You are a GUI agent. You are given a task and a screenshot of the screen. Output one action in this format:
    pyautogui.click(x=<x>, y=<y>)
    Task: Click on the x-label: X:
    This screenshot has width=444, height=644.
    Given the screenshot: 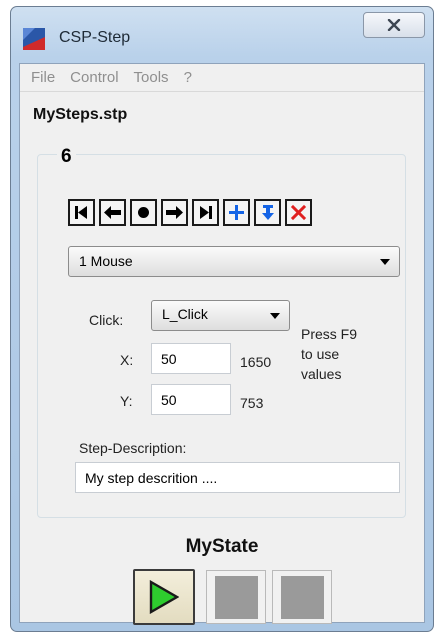 What is the action you would take?
    pyautogui.click(x=127, y=360)
    